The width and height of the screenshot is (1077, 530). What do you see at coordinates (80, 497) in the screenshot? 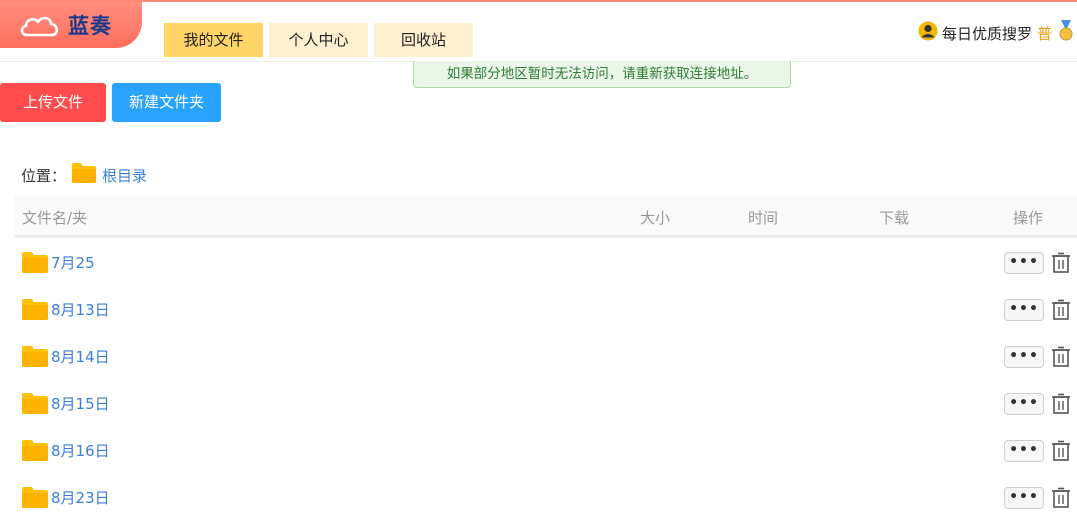
I see `folder-name-link: 8月23日` at bounding box center [80, 497].